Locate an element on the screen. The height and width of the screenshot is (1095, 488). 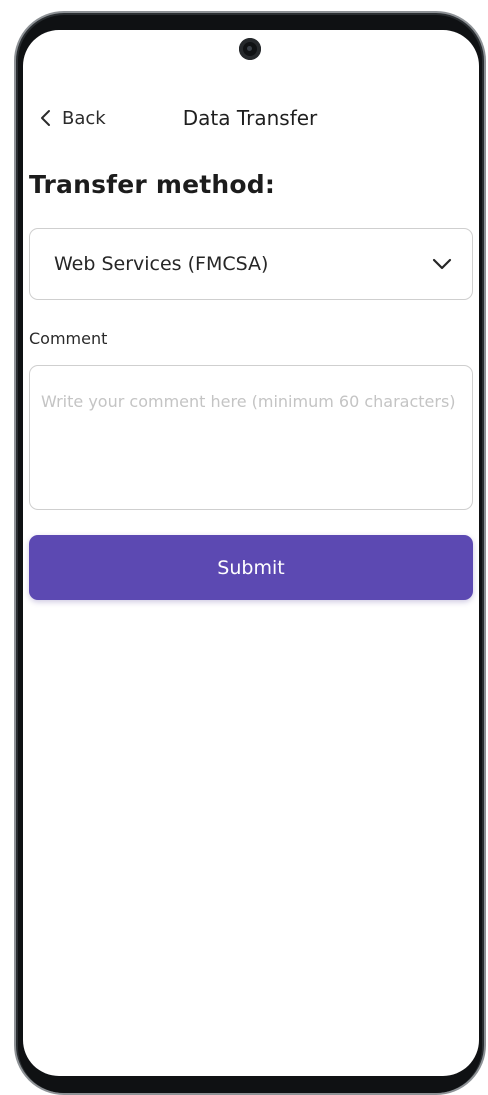
submit-button: Submit is located at coordinates (251, 567).